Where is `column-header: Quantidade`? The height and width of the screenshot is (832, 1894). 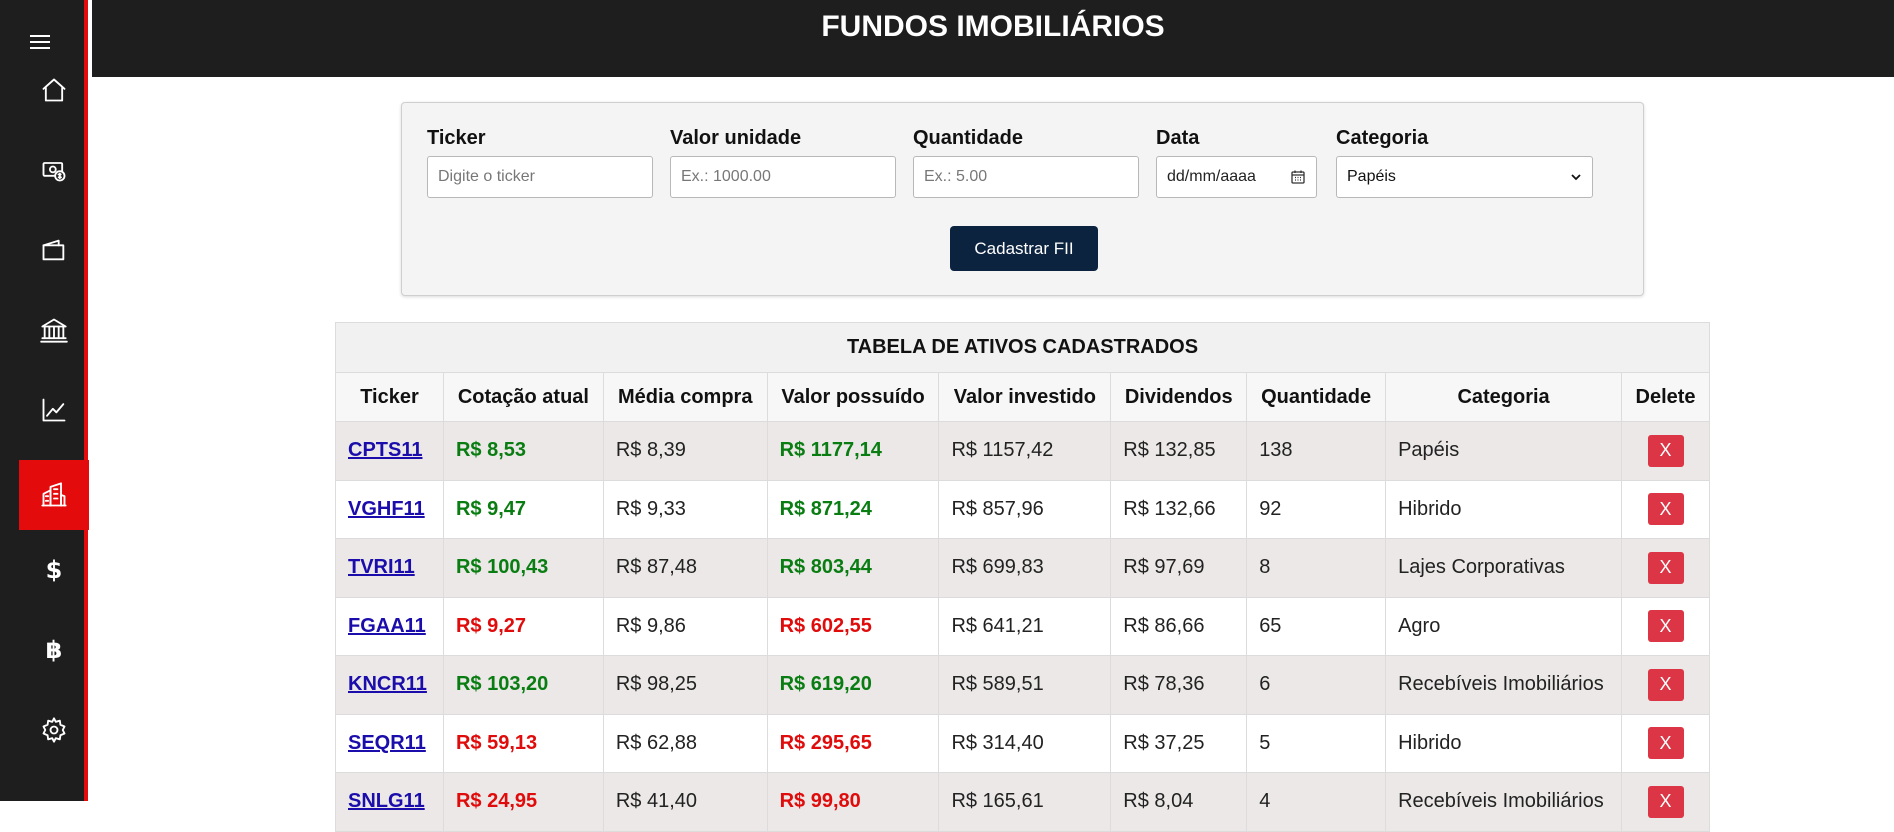 column-header: Quantidade is located at coordinates (1316, 397).